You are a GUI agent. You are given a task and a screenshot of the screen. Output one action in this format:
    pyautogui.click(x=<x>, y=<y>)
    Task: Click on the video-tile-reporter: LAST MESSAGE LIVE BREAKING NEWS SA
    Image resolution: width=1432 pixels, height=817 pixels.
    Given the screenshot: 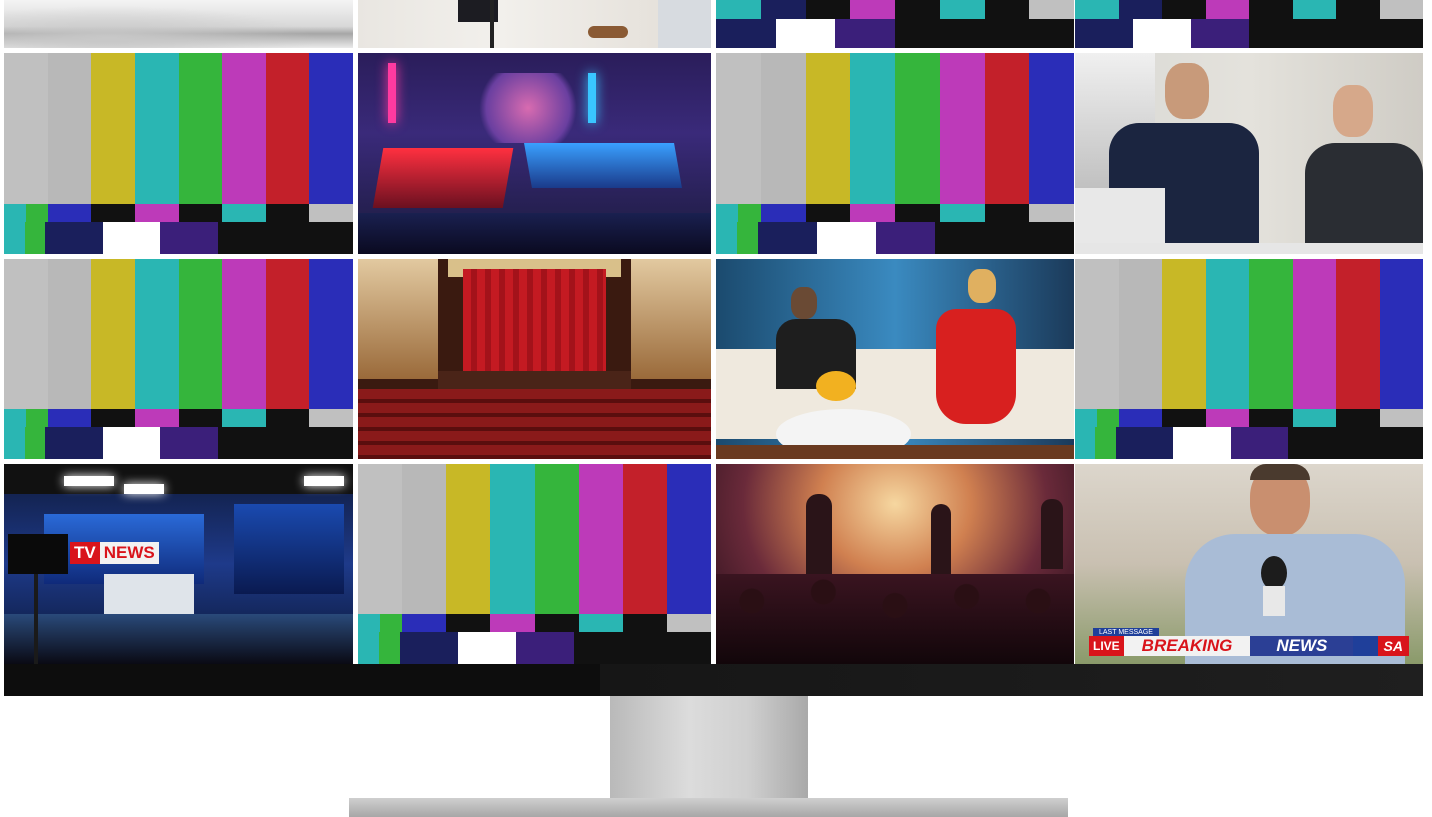 What is the action you would take?
    pyautogui.click(x=1249, y=564)
    